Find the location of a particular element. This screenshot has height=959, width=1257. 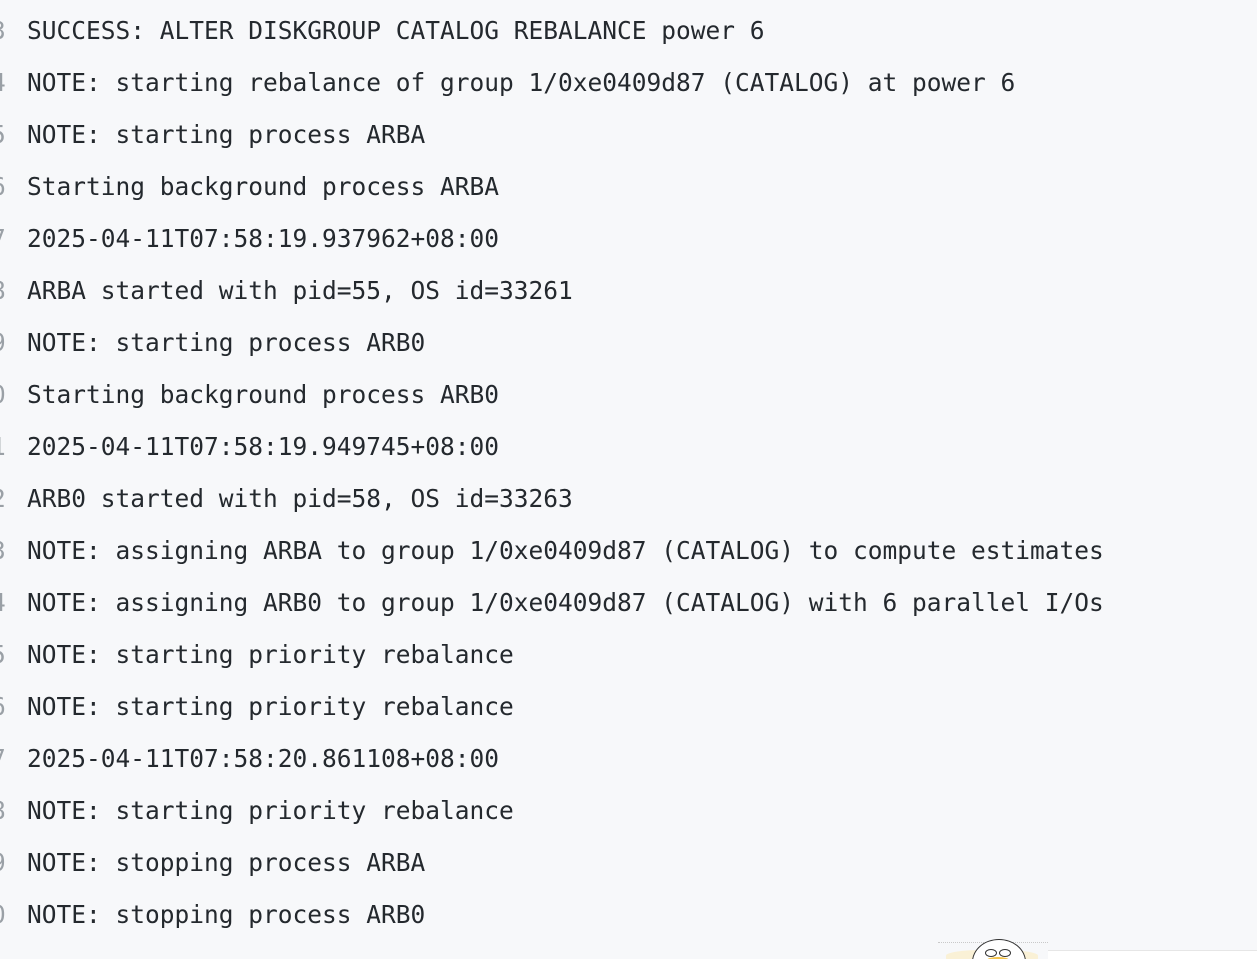

log-line-text: NOTE: starting process ARBA is located at coordinates (226, 134).